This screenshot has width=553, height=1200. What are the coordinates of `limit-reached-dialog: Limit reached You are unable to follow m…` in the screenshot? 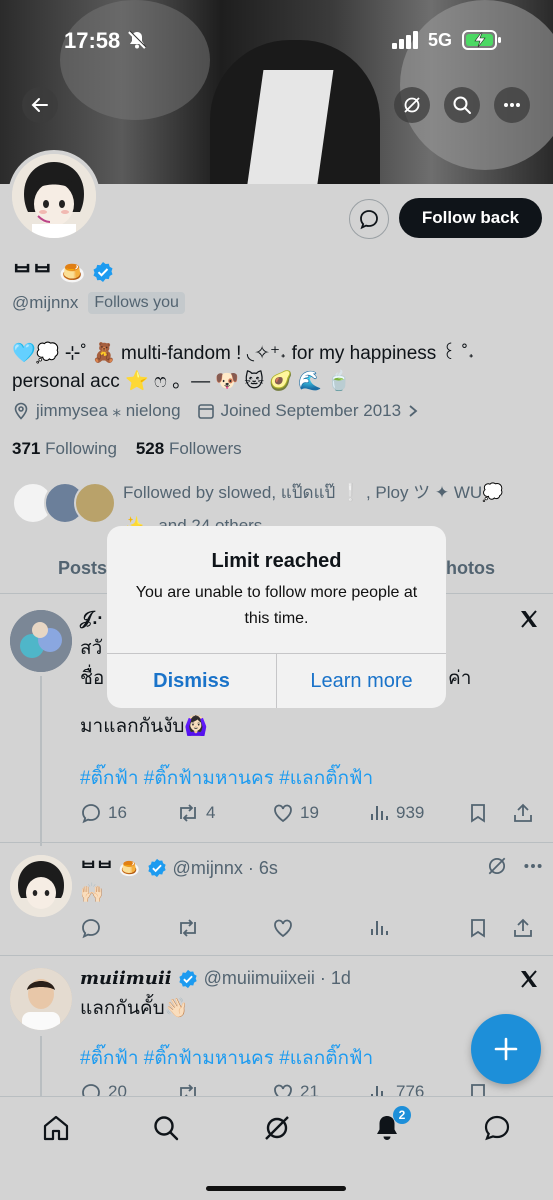 It's located at (276, 617).